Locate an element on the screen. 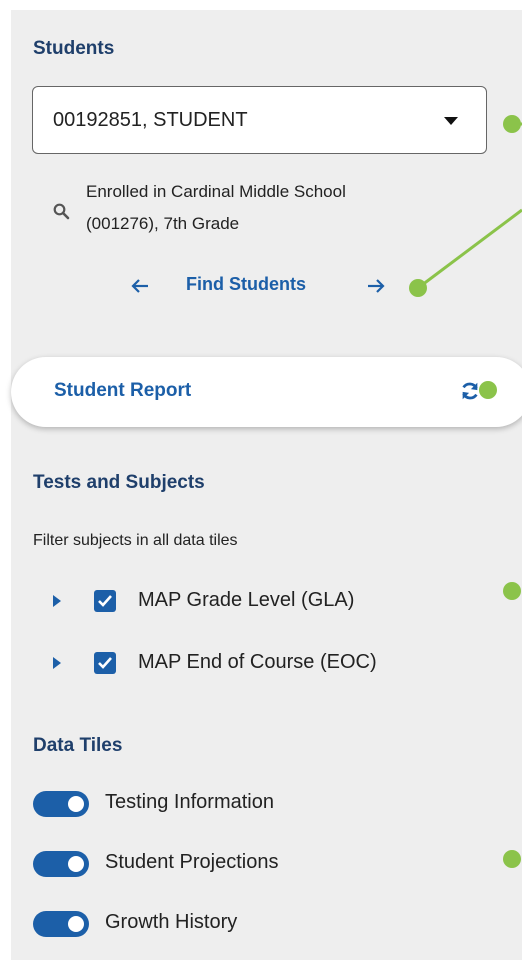  callout-line-find is located at coordinates (469, 249).